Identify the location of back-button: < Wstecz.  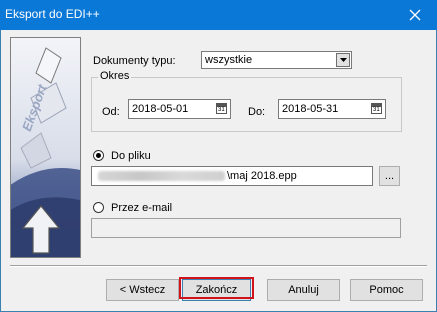
(142, 290).